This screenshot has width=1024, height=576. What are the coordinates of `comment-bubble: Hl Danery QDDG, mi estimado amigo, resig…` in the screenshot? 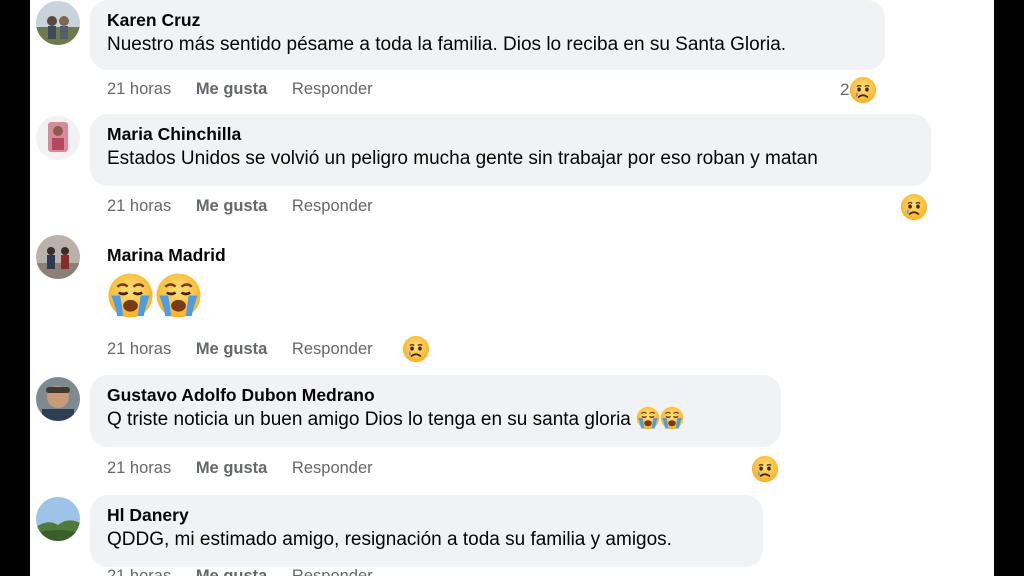 It's located at (426, 531).